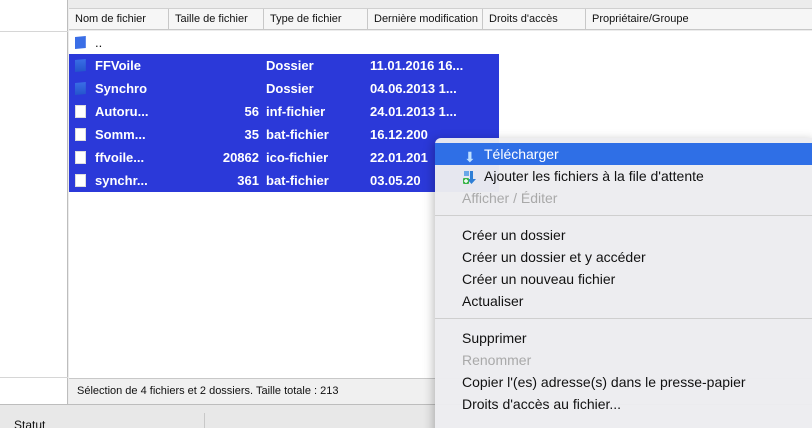  What do you see at coordinates (29, 423) in the screenshot?
I see `tab-status: Statut` at bounding box center [29, 423].